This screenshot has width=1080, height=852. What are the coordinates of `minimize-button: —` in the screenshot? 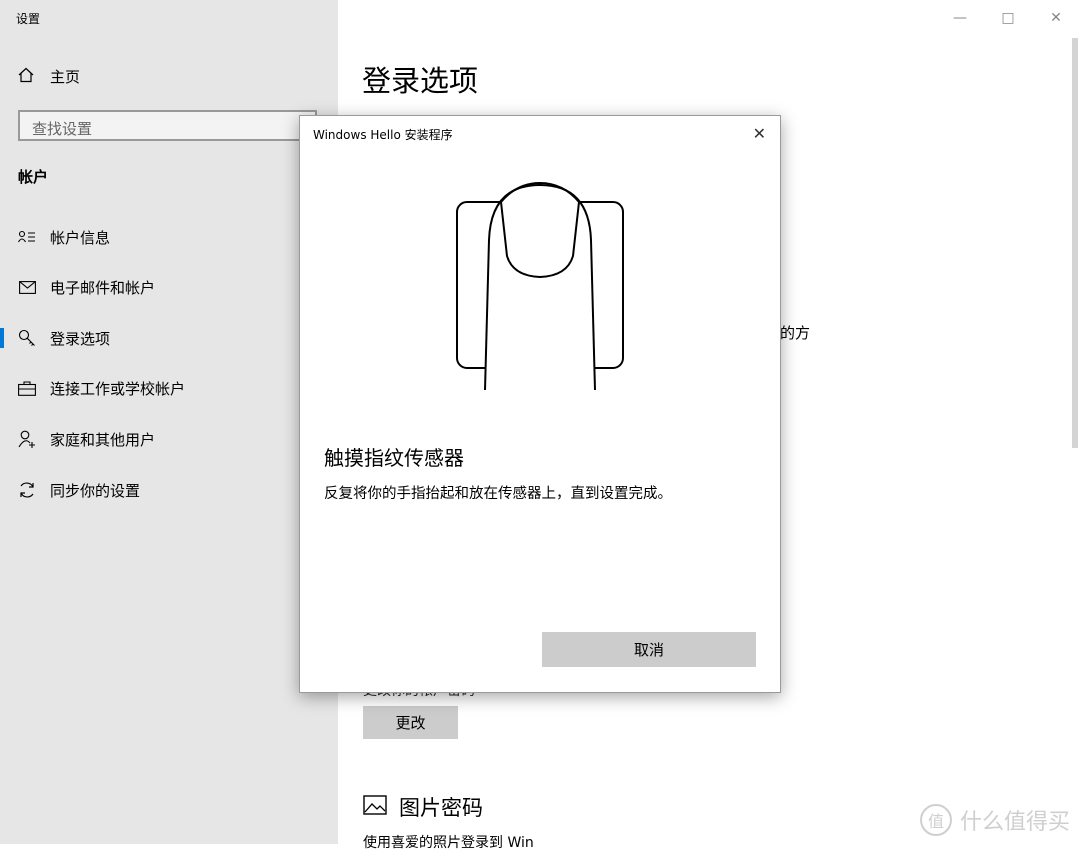 It's located at (960, 18).